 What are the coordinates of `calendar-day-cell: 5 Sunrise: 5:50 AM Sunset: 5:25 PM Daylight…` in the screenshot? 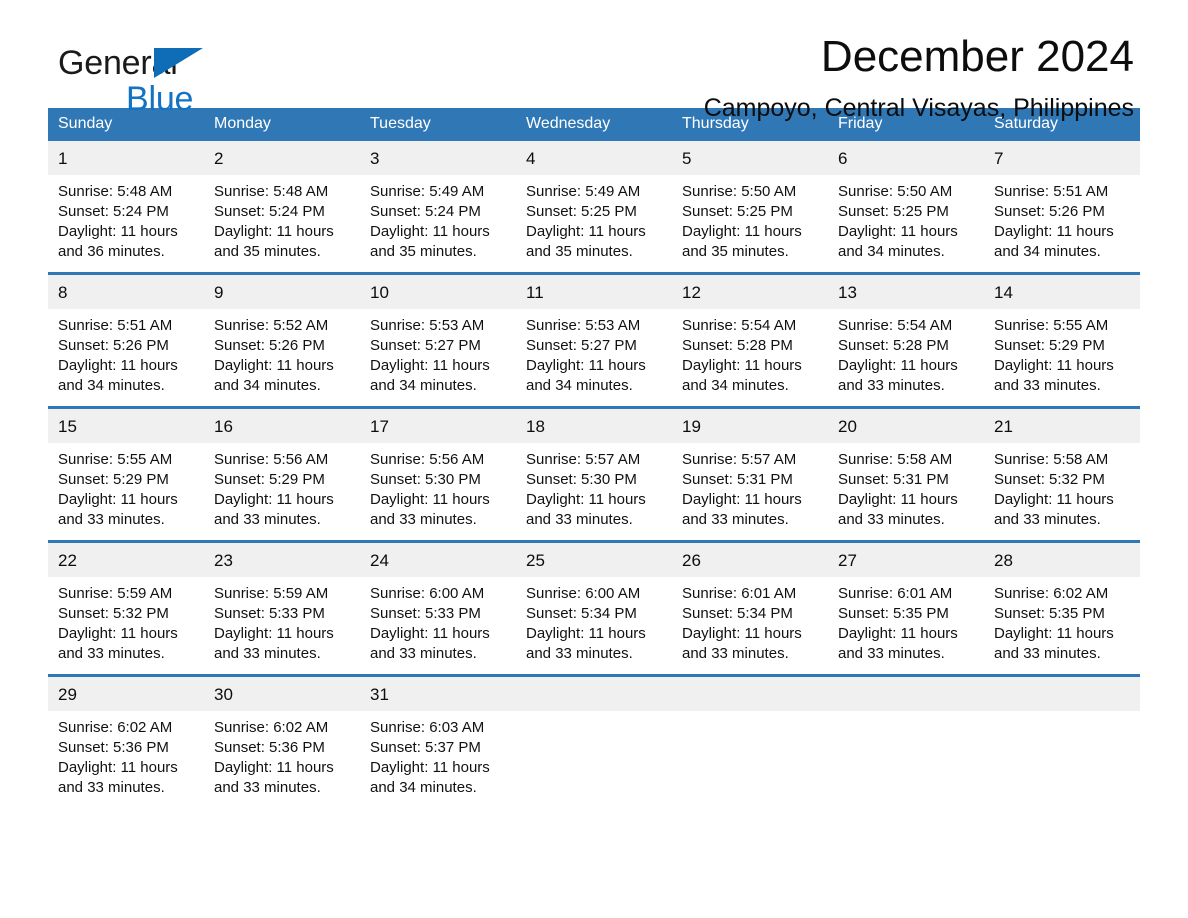 It's located at (750, 207).